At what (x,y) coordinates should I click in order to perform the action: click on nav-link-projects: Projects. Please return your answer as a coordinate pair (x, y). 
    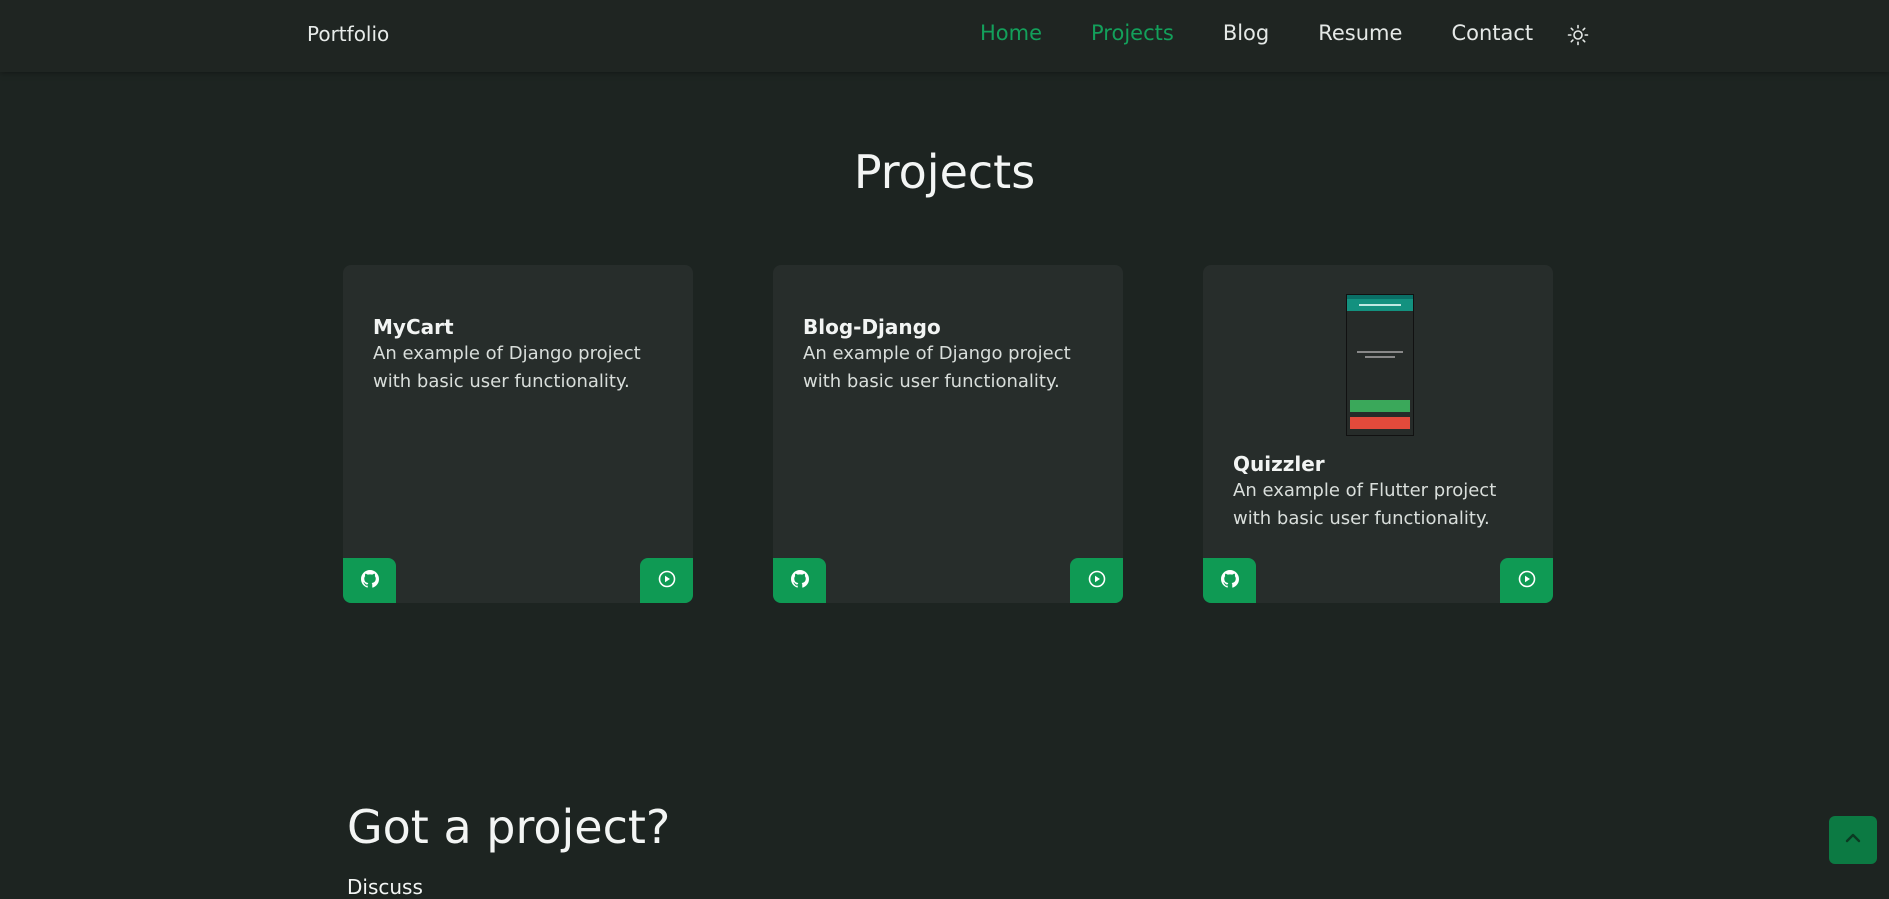
    Looking at the image, I should click on (1132, 33).